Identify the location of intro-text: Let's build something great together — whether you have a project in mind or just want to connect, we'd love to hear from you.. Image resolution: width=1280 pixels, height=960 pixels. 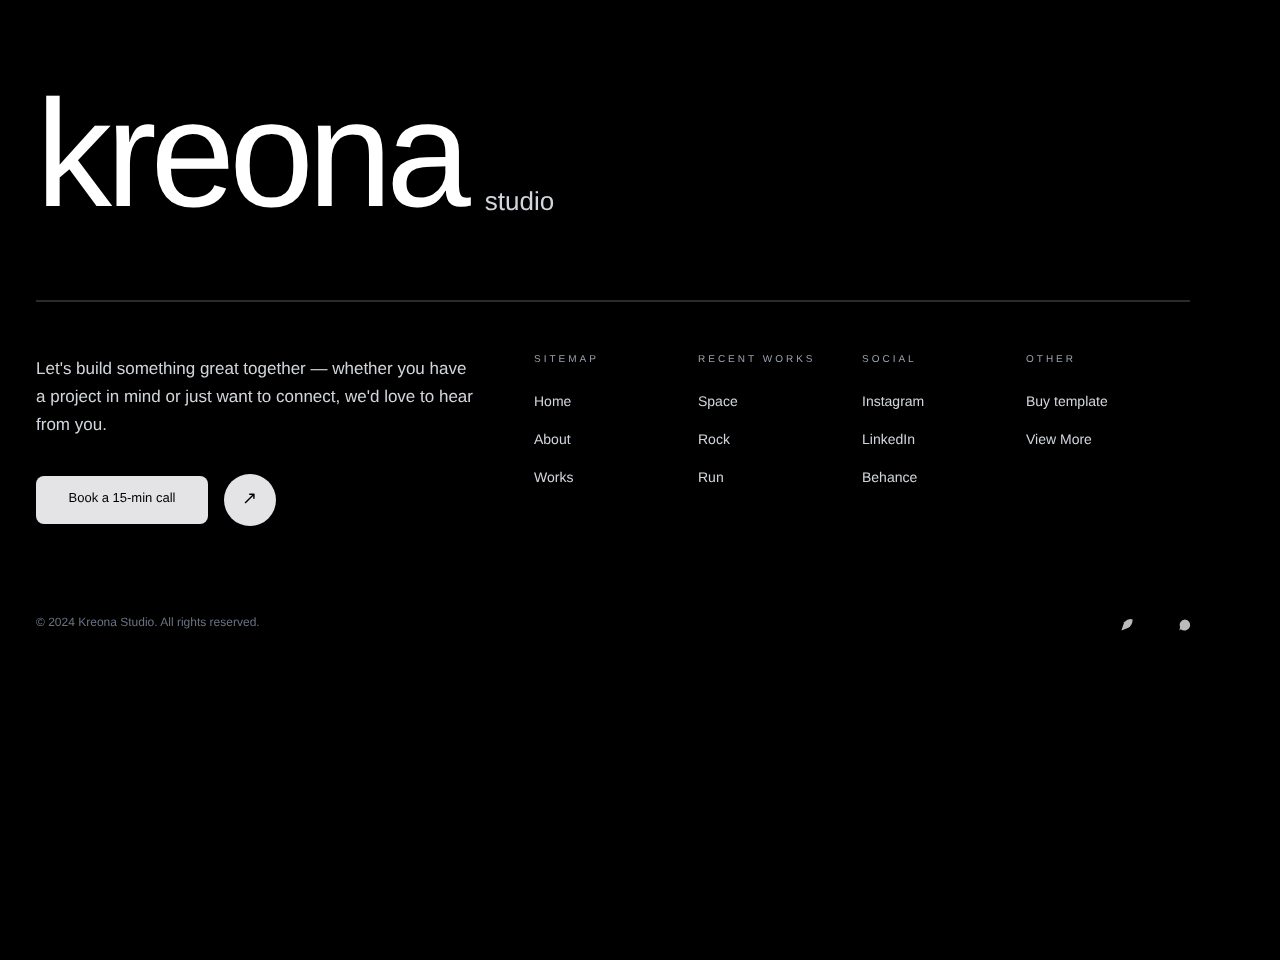
(255, 397).